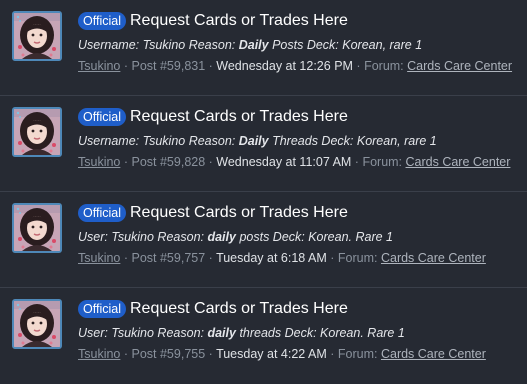 Image resolution: width=527 pixels, height=384 pixels. I want to click on snippet-text: posts Deck: Korean. Rare 1, so click(314, 237).